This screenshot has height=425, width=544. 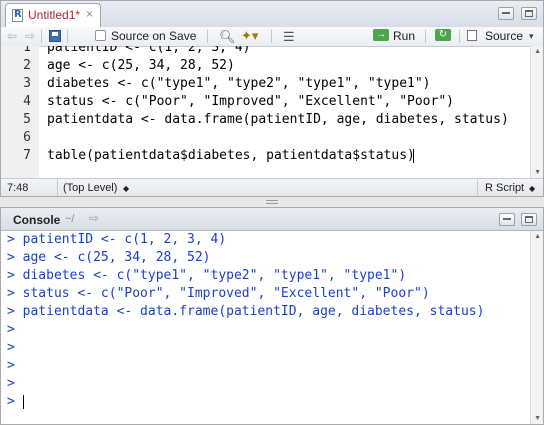 I want to click on source-on-save-label: Source on Save, so click(x=153, y=36).